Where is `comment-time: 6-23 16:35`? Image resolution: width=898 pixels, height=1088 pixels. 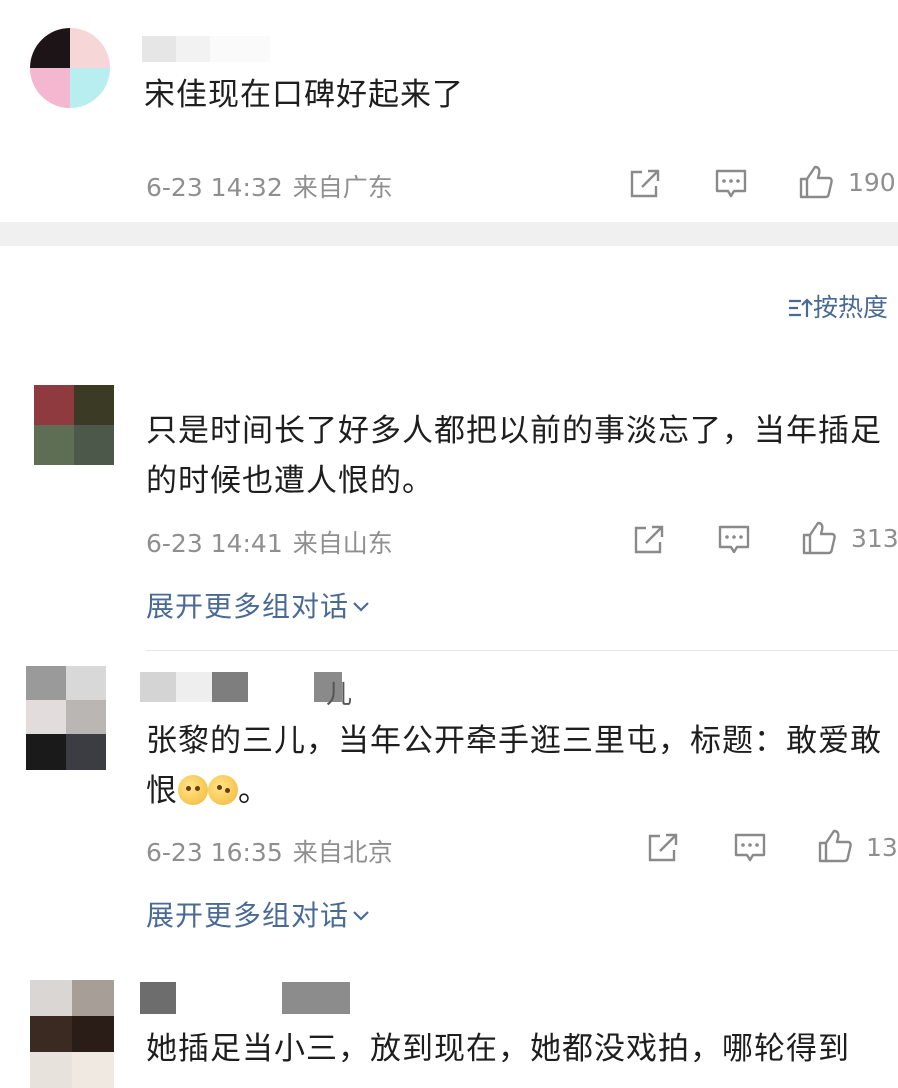
comment-time: 6-23 16:35 is located at coordinates (214, 852).